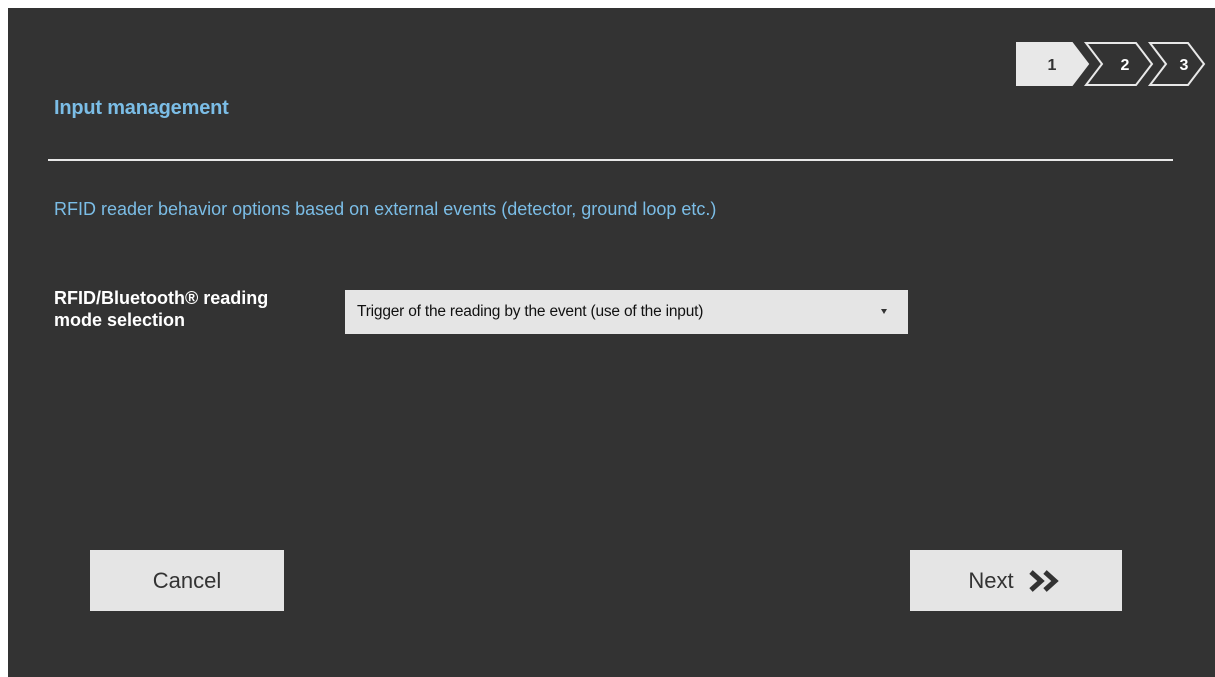 This screenshot has width=1215, height=677. I want to click on step-indicator: 1 2 3, so click(1111, 64).